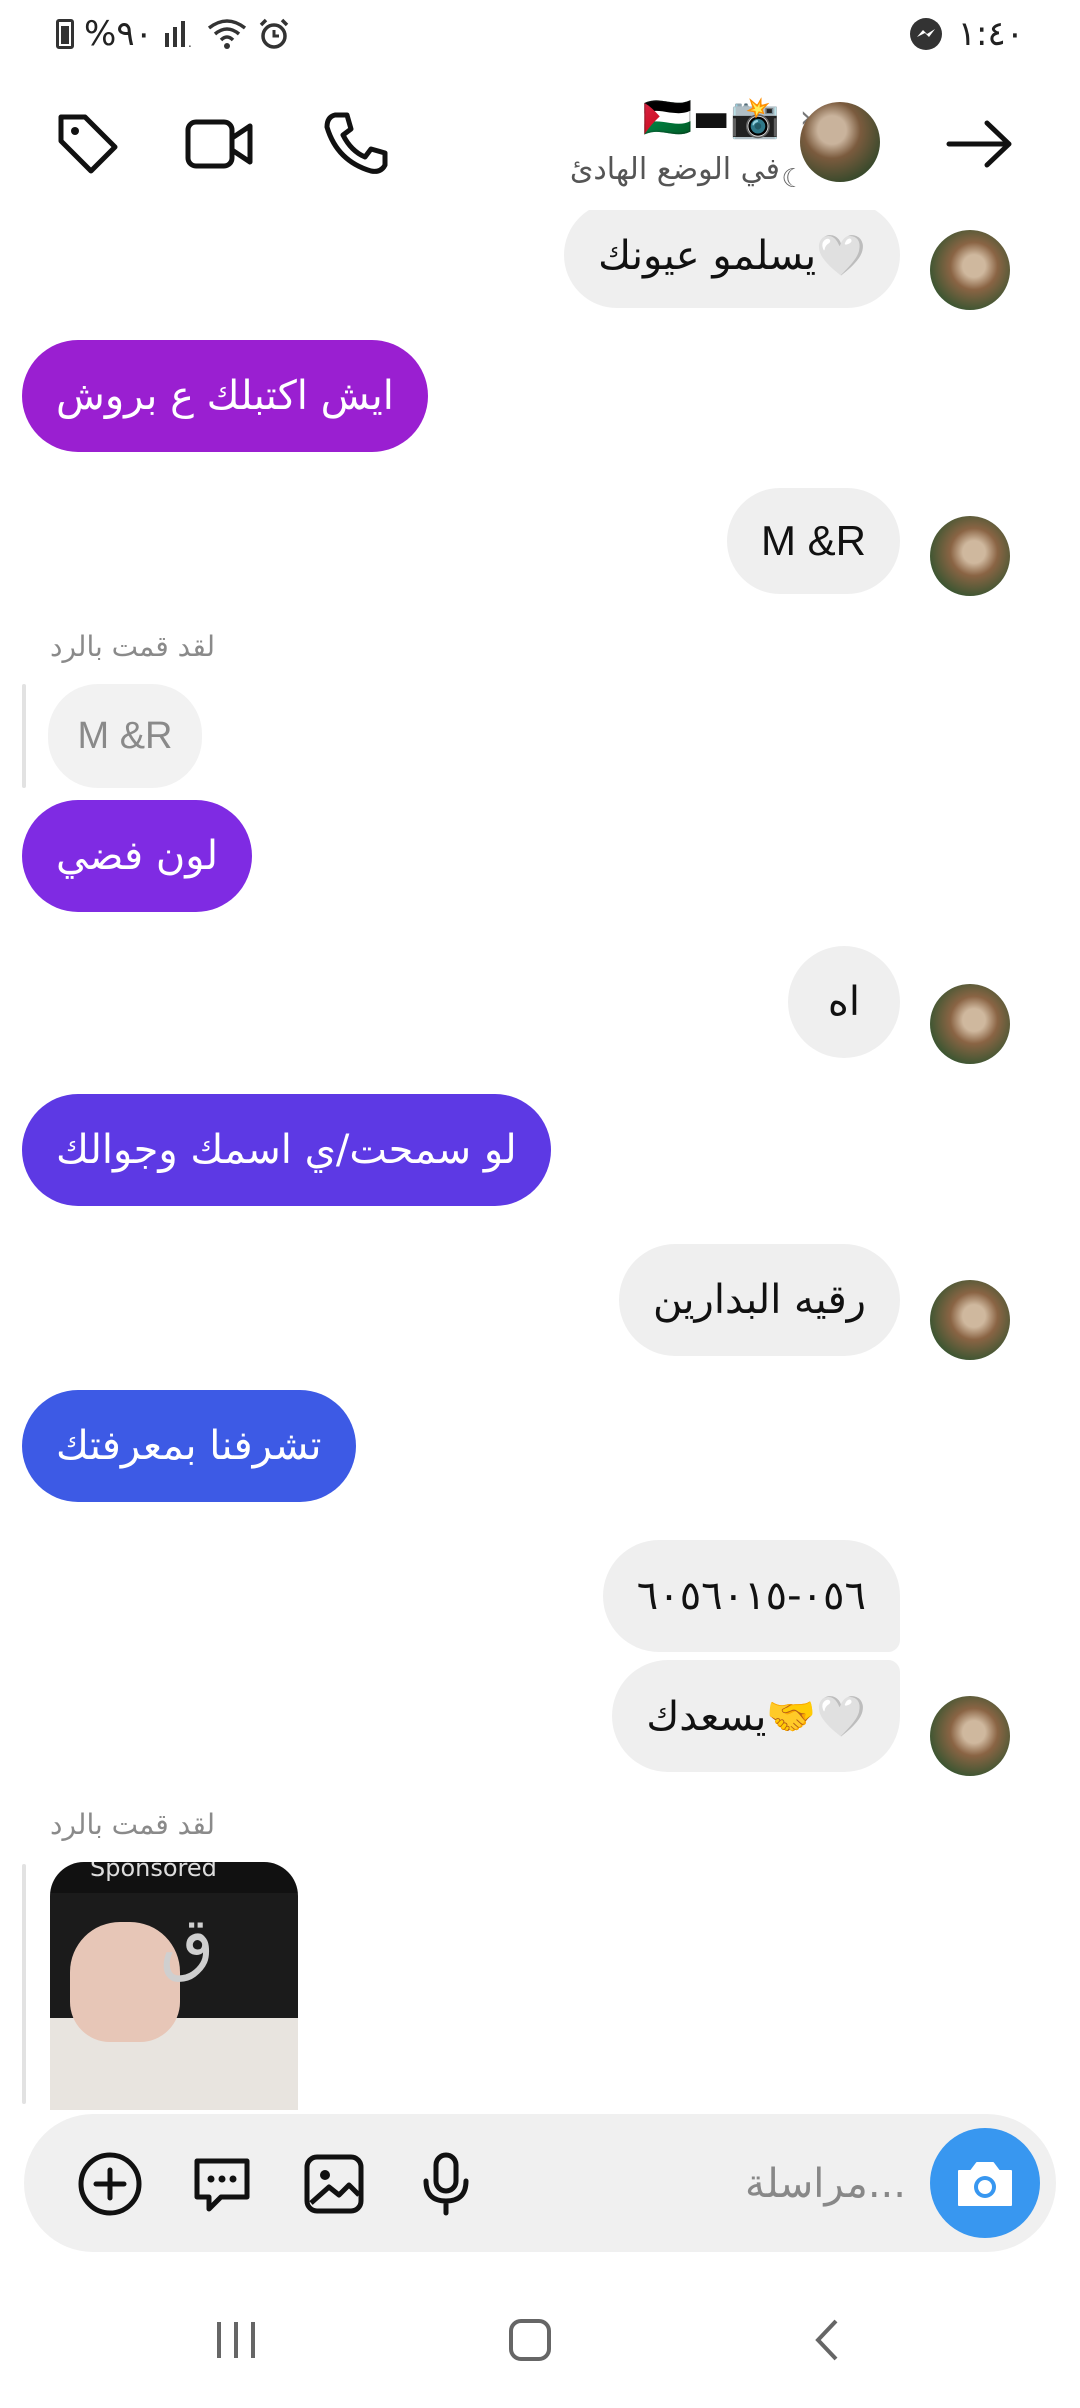 The height and width of the screenshot is (2408, 1080). I want to click on video-call-icon, so click(220, 144).